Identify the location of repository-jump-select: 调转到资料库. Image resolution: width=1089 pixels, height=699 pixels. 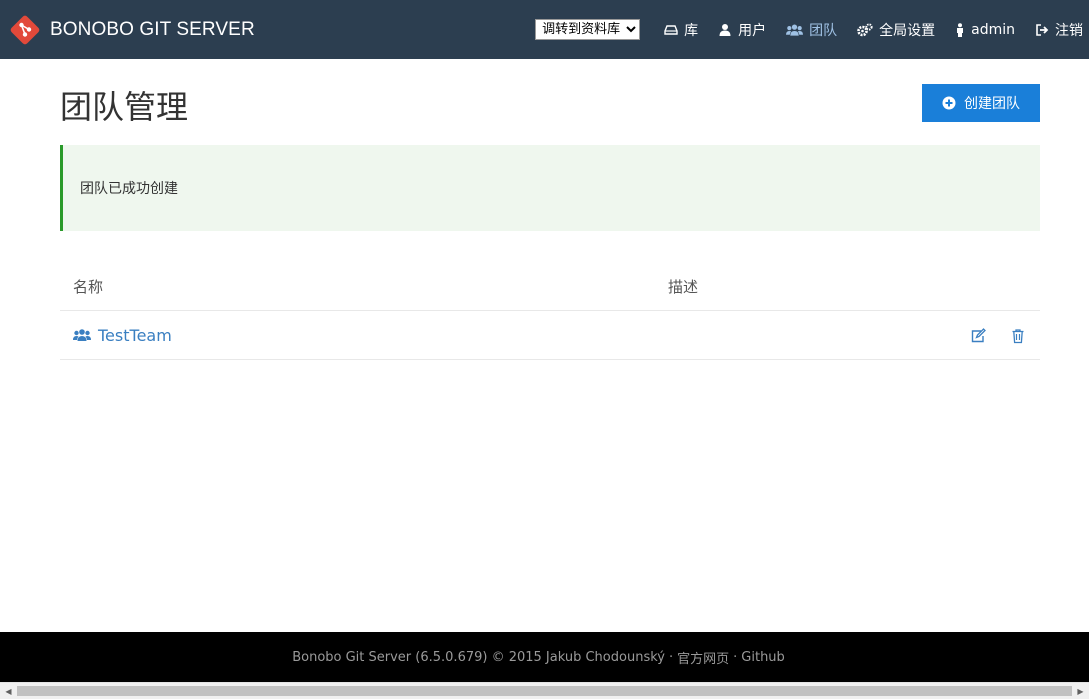
(588, 29).